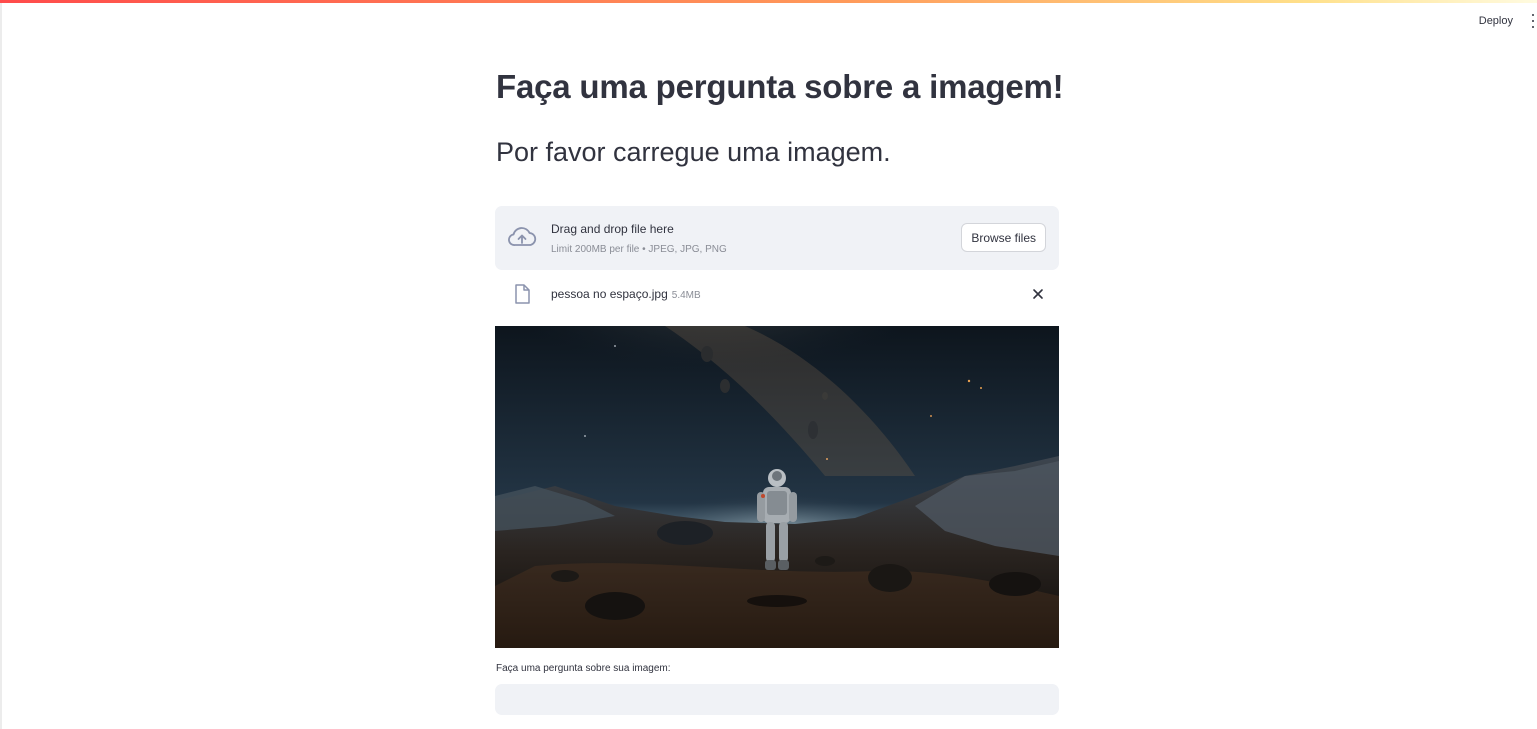 The height and width of the screenshot is (729, 1537). What do you see at coordinates (777, 699) in the screenshot?
I see `question-input` at bounding box center [777, 699].